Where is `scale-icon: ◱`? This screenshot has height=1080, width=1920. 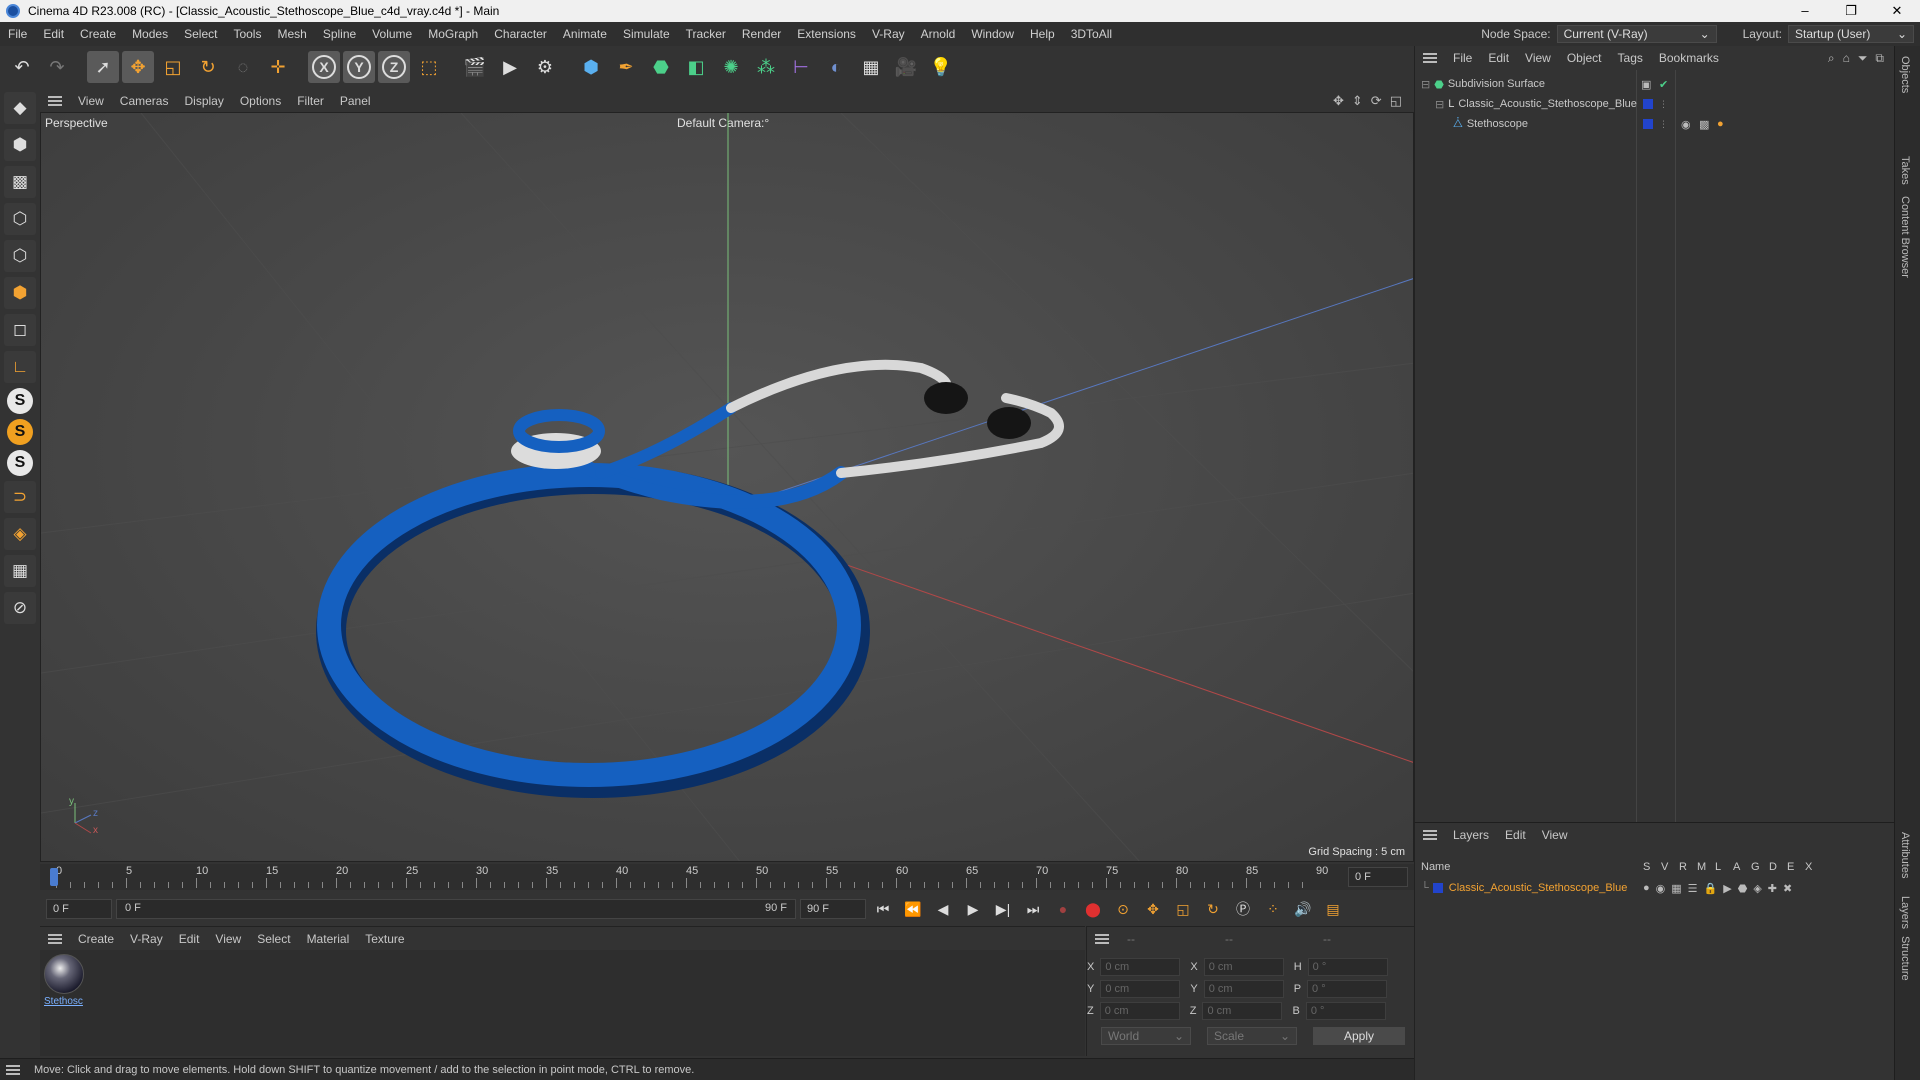 scale-icon: ◱ is located at coordinates (173, 67).